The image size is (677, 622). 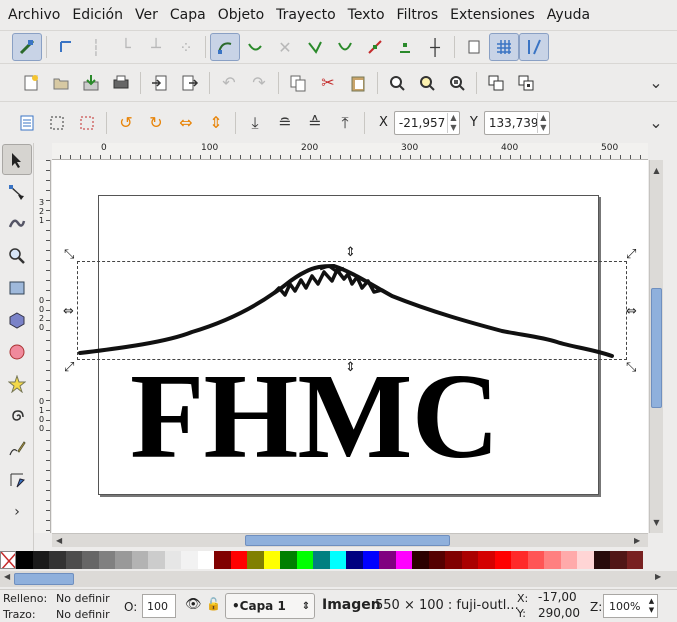 I want to click on layer-dropdown: •Capa 1 ⇕, so click(x=270, y=606).